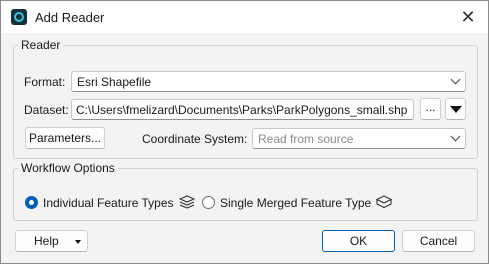  I want to click on dialog-title: Add Reader, so click(70, 17).